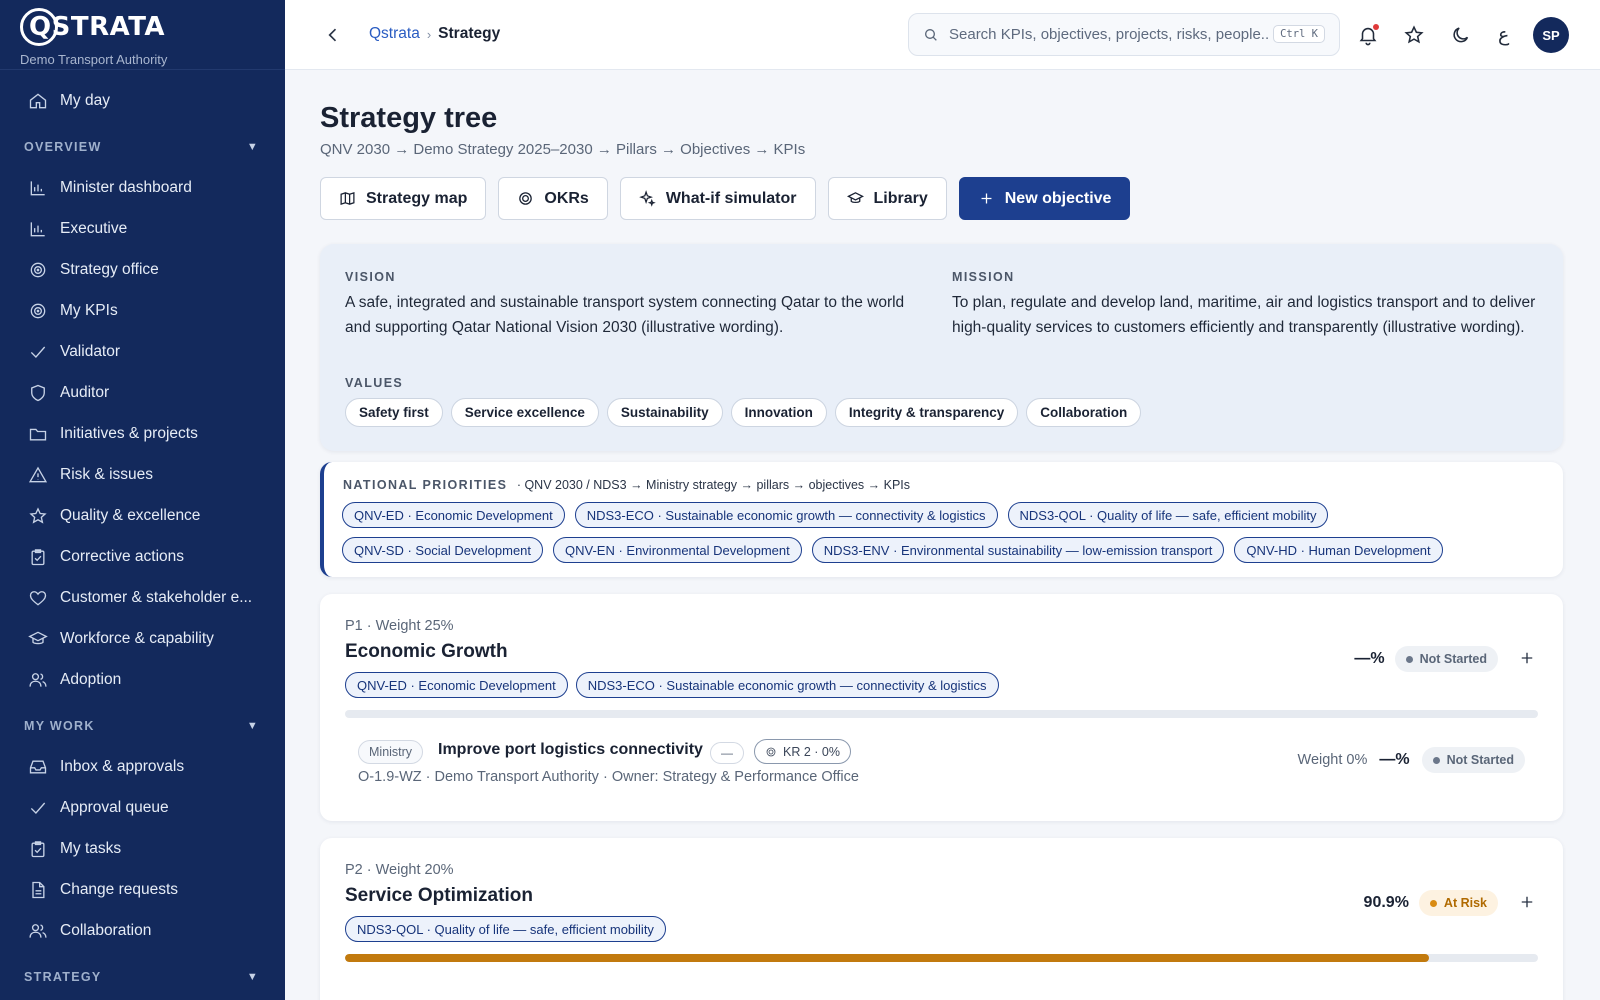 This screenshot has width=1600, height=1000. What do you see at coordinates (647, 198) in the screenshot?
I see `sparkle-icon` at bounding box center [647, 198].